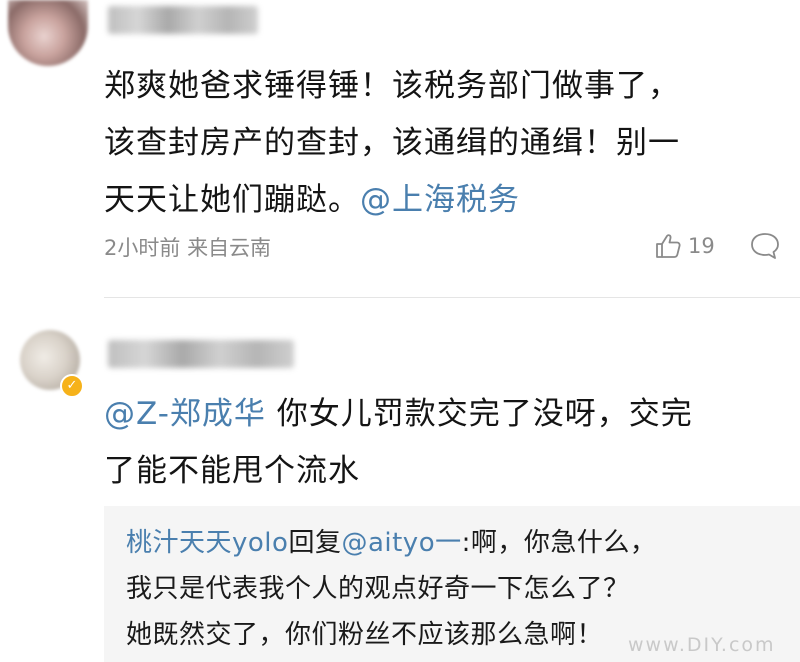  I want to click on comment-source: 来自云南, so click(229, 248).